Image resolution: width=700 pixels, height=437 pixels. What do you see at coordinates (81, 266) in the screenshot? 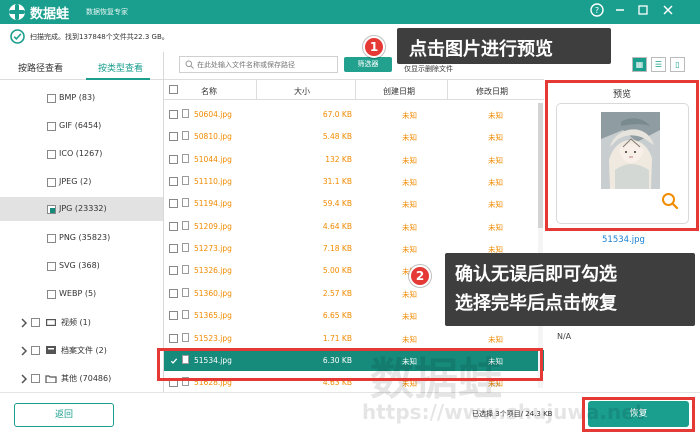
I see `type-item-svg: SVG (368)` at bounding box center [81, 266].